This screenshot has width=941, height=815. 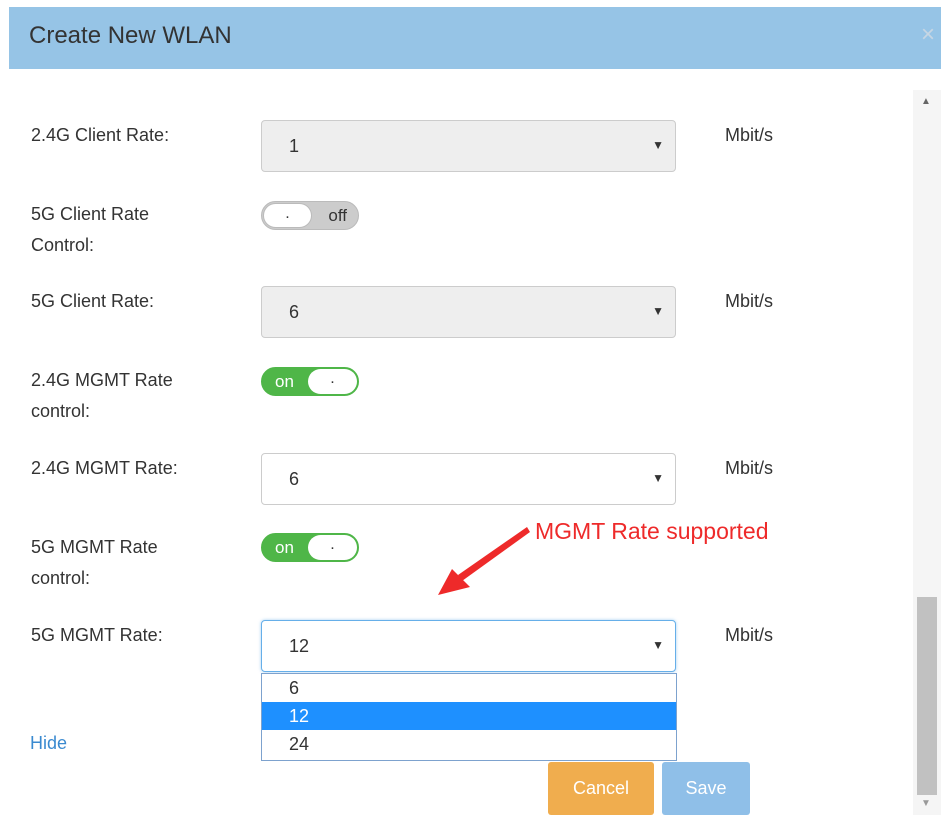 What do you see at coordinates (100, 135) in the screenshot?
I see `client-rate-24-label: 2.4G Client Rate:` at bounding box center [100, 135].